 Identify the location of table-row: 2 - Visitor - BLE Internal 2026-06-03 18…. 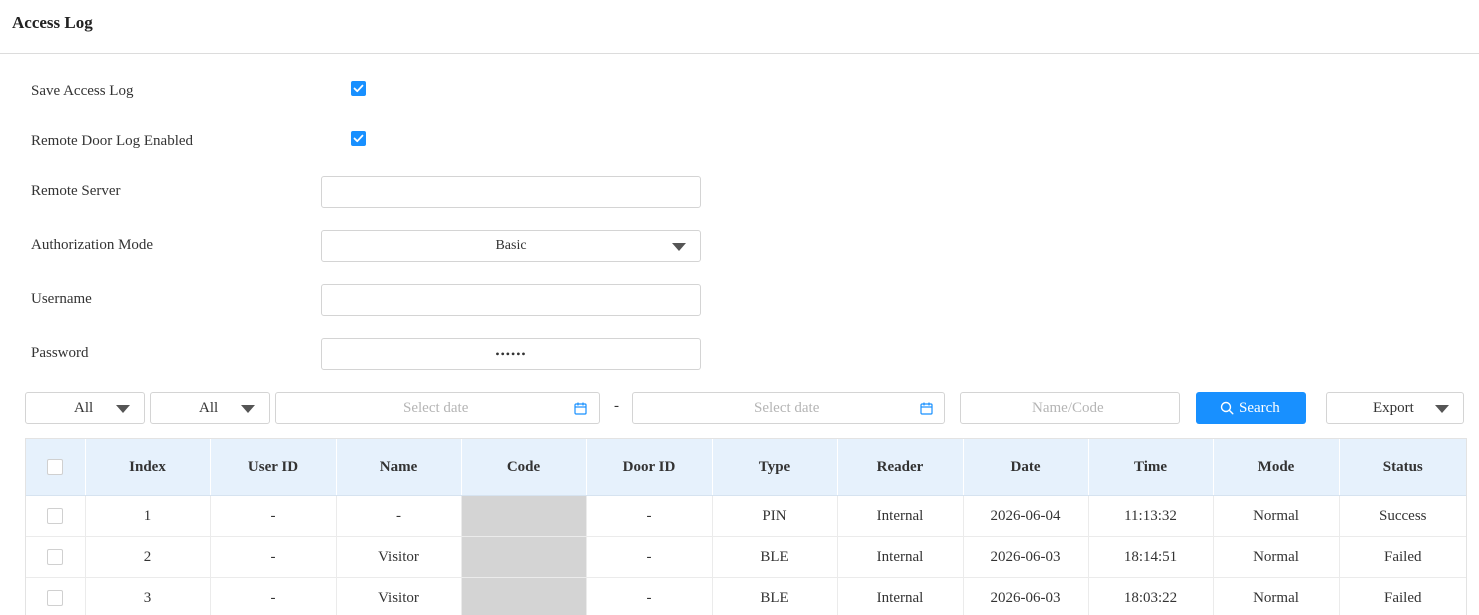
(746, 557).